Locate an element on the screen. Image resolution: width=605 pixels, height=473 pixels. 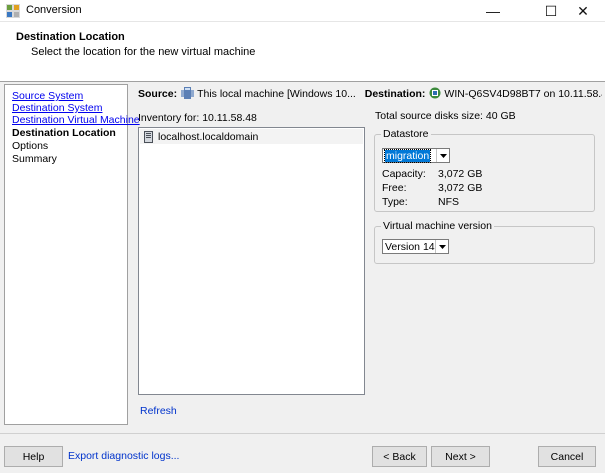
vmware-converter-icon is located at coordinates (13, 11).